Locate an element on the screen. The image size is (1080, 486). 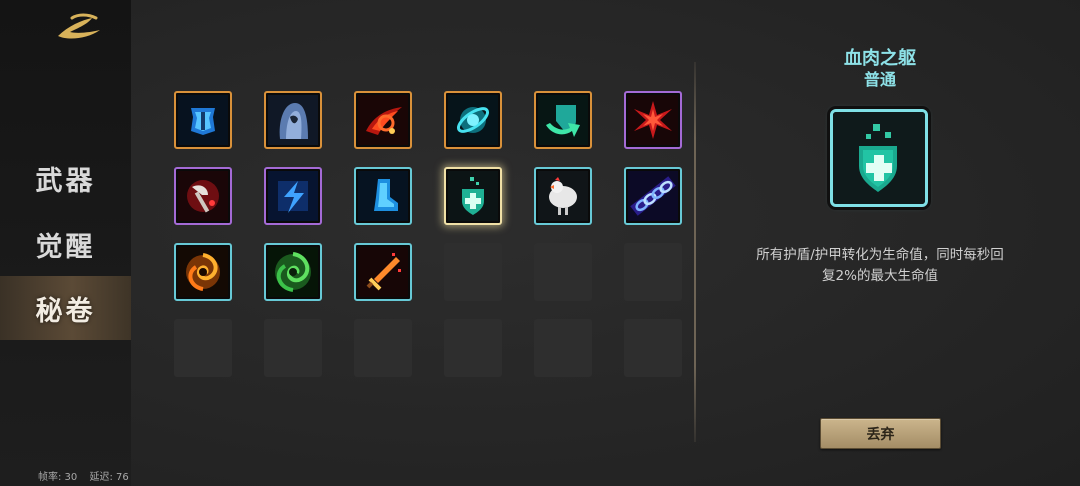
shield-heal-arrow-icon is located at coordinates (563, 120).